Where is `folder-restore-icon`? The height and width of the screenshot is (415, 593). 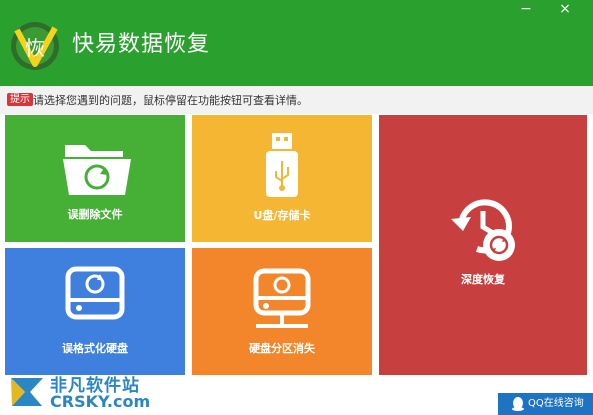
folder-restore-icon is located at coordinates (97, 170).